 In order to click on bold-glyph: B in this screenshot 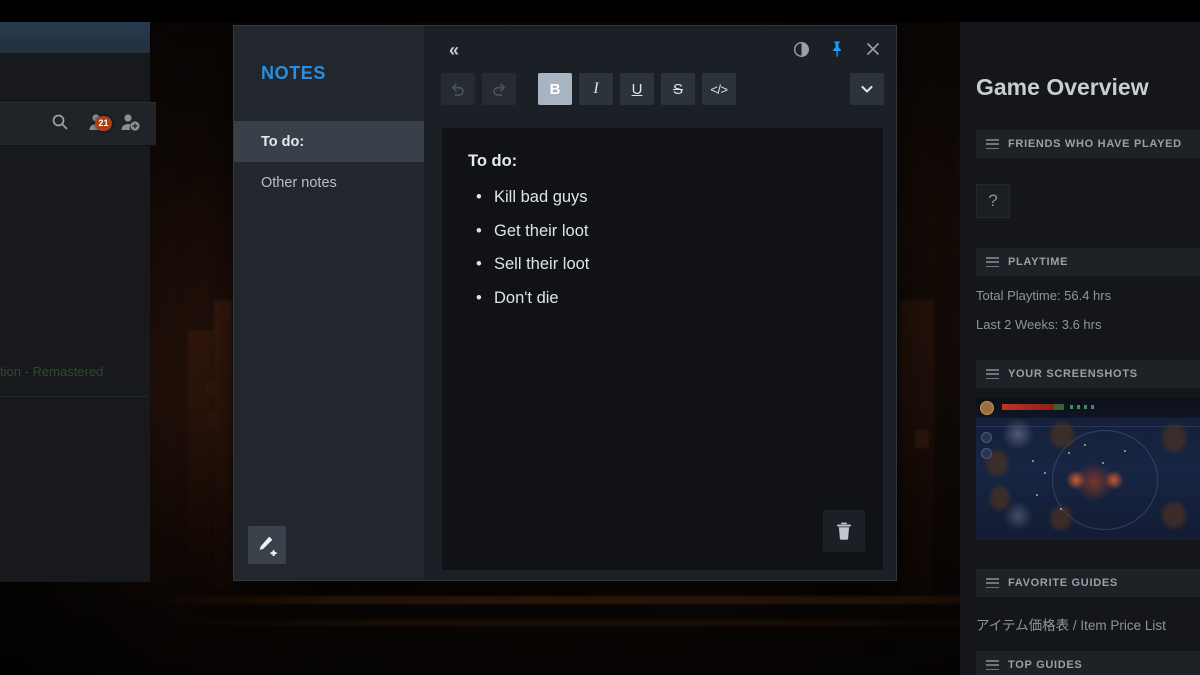, I will do `click(555, 89)`.